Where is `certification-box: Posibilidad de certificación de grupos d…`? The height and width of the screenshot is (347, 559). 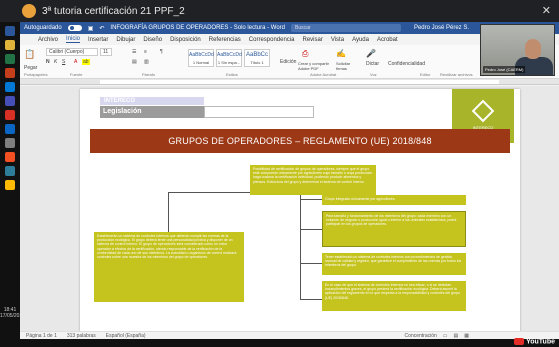
certification-box: Posibilidad de certificación de grupos d… is located at coordinates (313, 180).